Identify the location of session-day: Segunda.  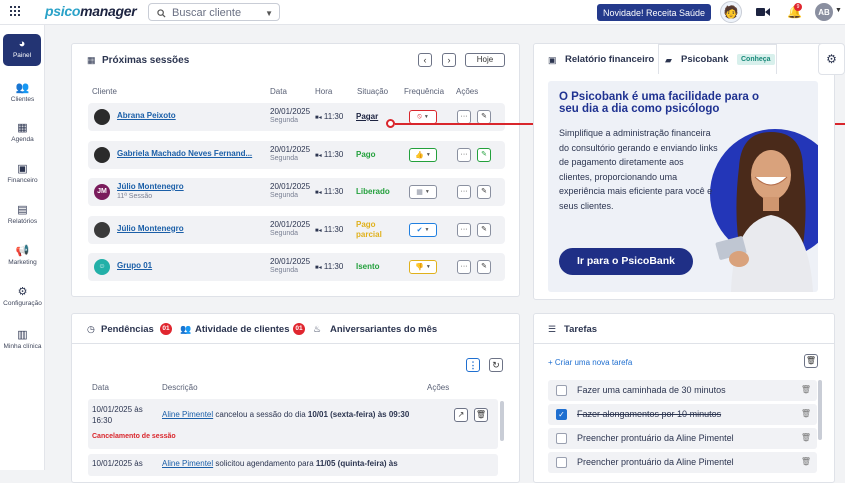
(284, 195).